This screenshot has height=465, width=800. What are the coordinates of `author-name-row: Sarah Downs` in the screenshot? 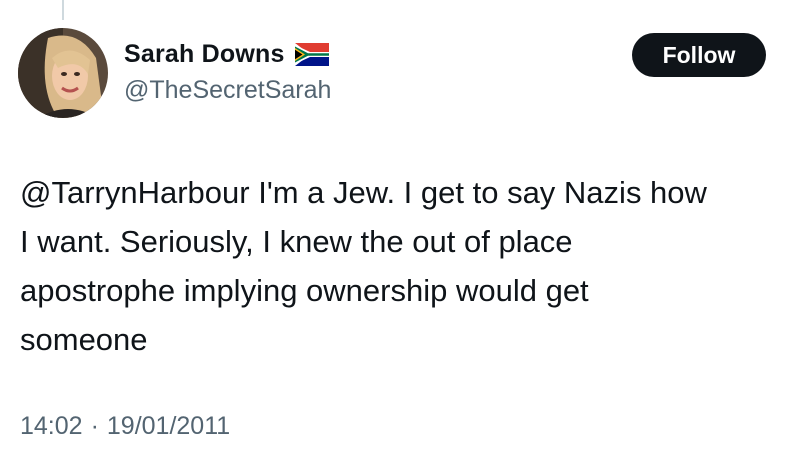 It's located at (226, 54).